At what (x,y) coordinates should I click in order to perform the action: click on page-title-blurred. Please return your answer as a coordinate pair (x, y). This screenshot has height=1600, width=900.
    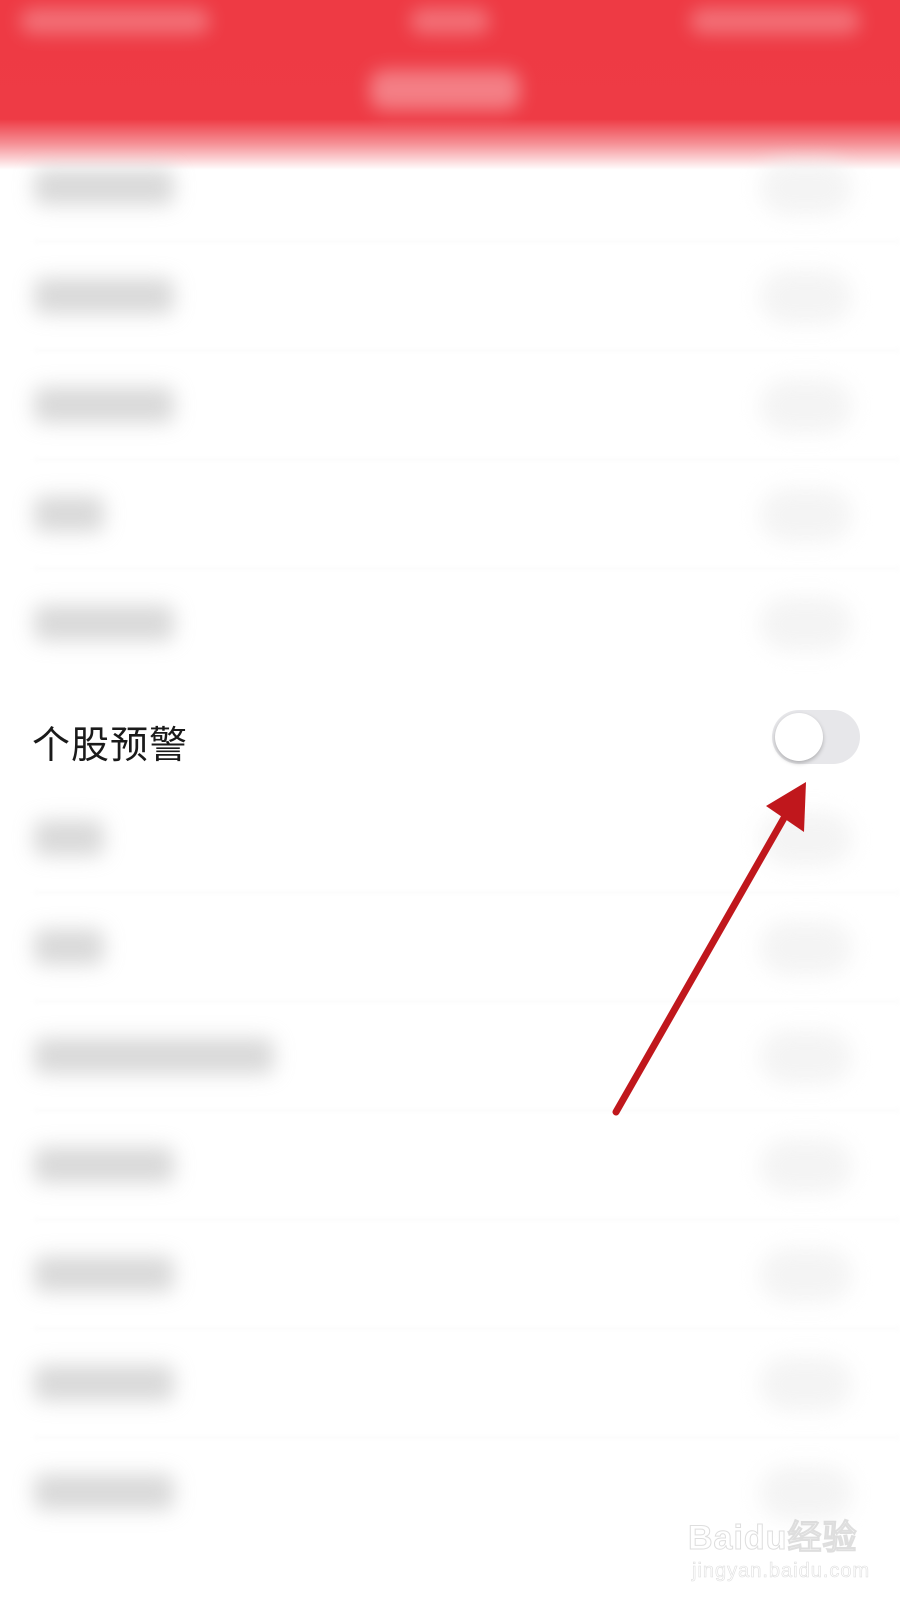
    Looking at the image, I should click on (445, 90).